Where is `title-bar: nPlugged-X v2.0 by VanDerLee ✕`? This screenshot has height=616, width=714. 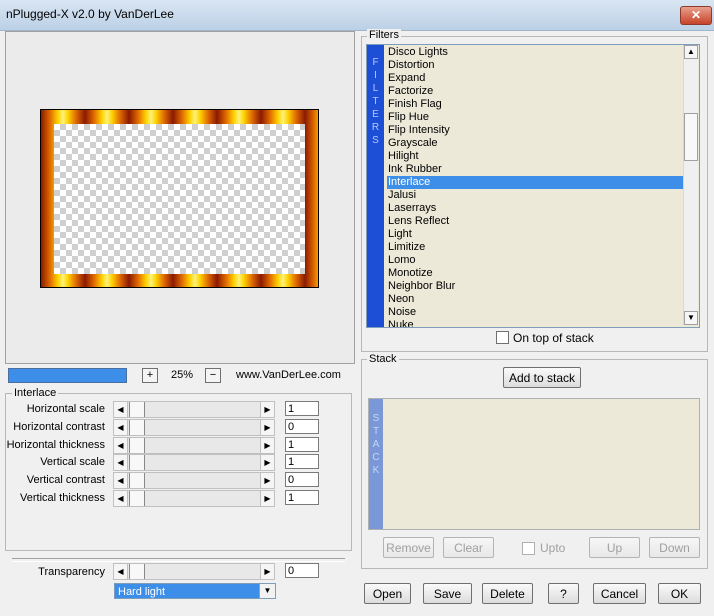
title-bar: nPlugged-X v2.0 by VanDerLee ✕ is located at coordinates (357, 15).